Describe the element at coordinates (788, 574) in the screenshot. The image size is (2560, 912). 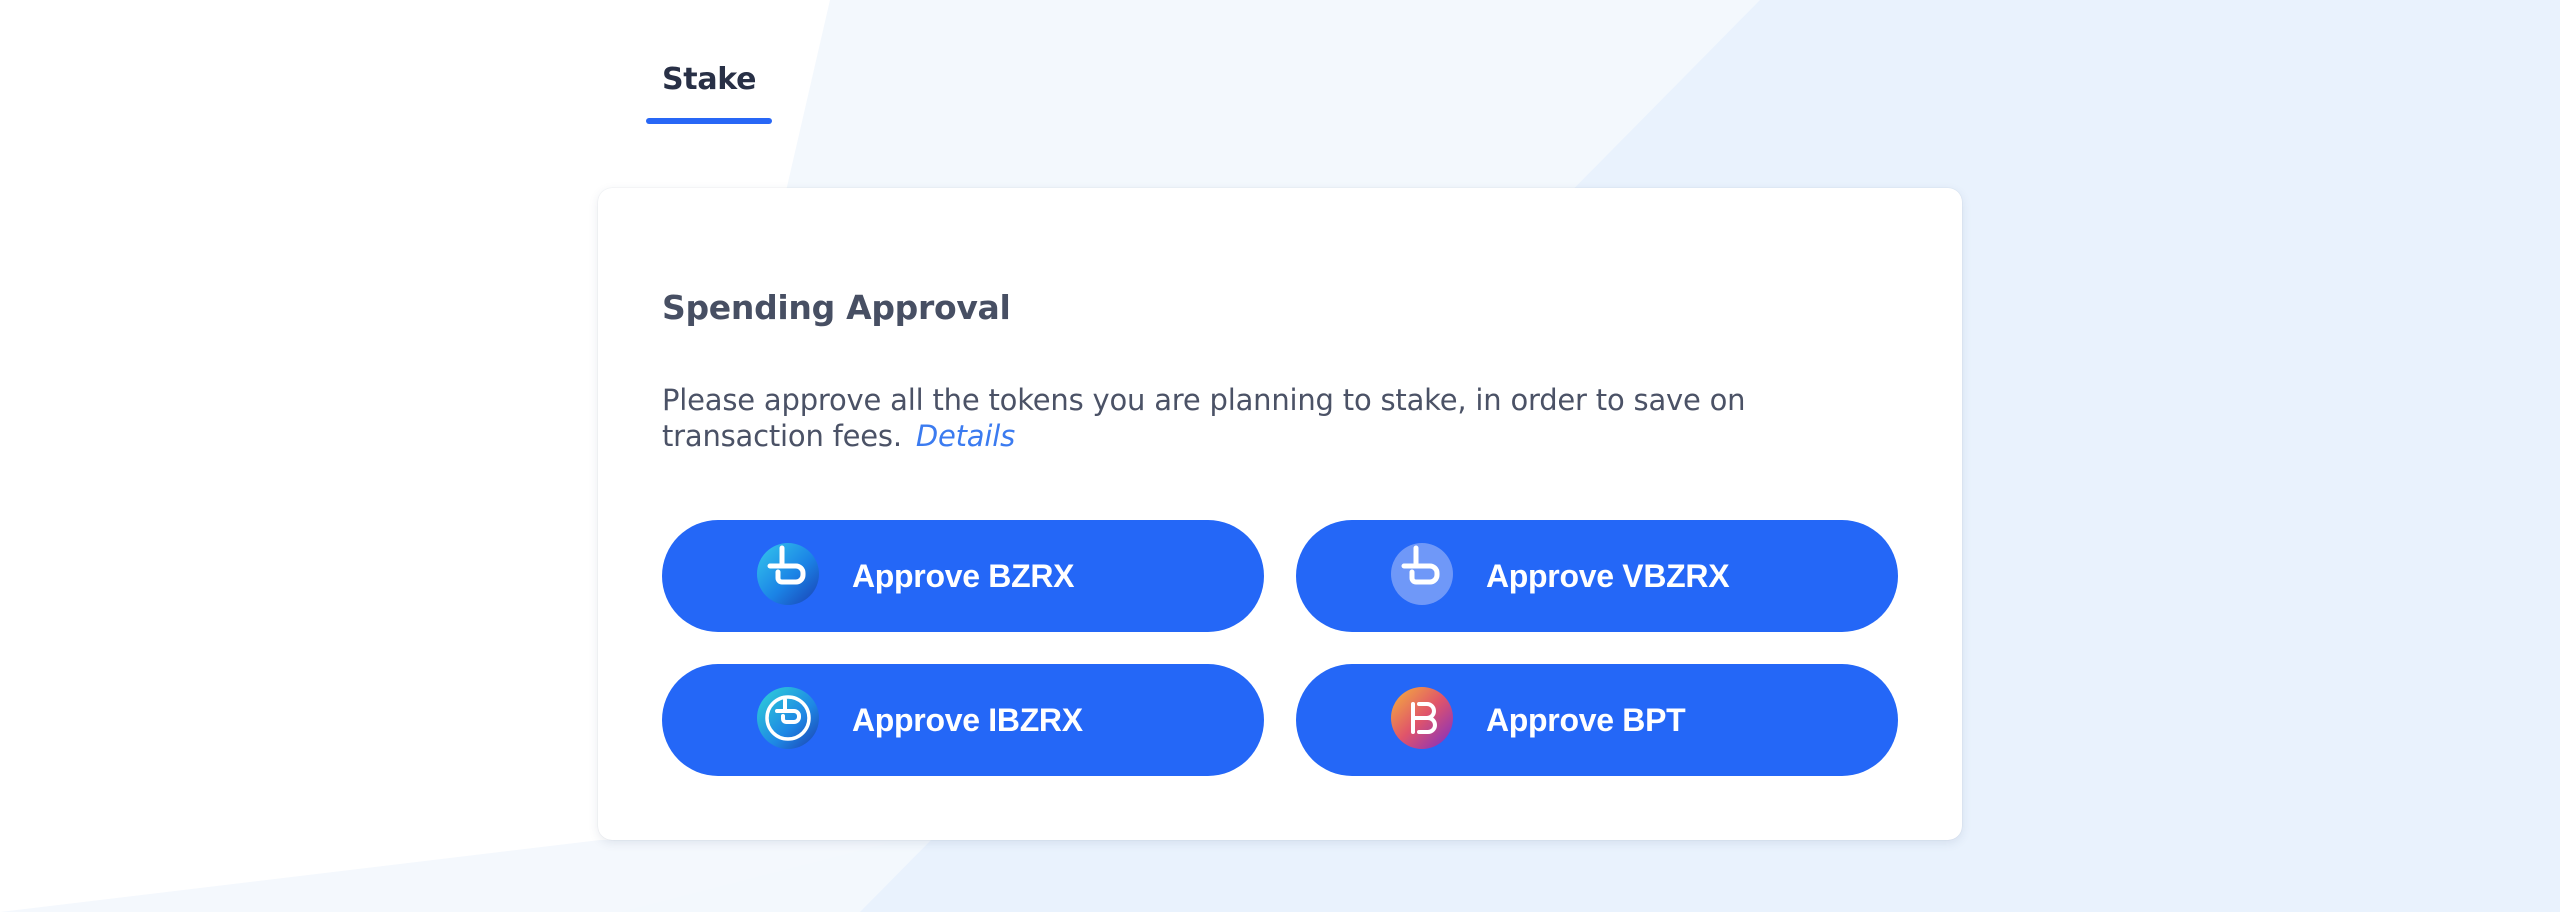
I see `bzrx-token-icon` at that location.